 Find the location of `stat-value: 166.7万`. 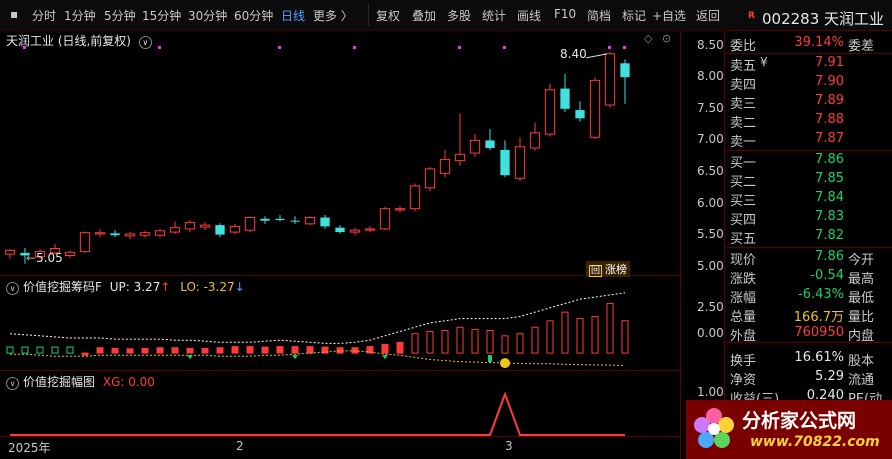

stat-value: 166.7万 is located at coordinates (818, 317).